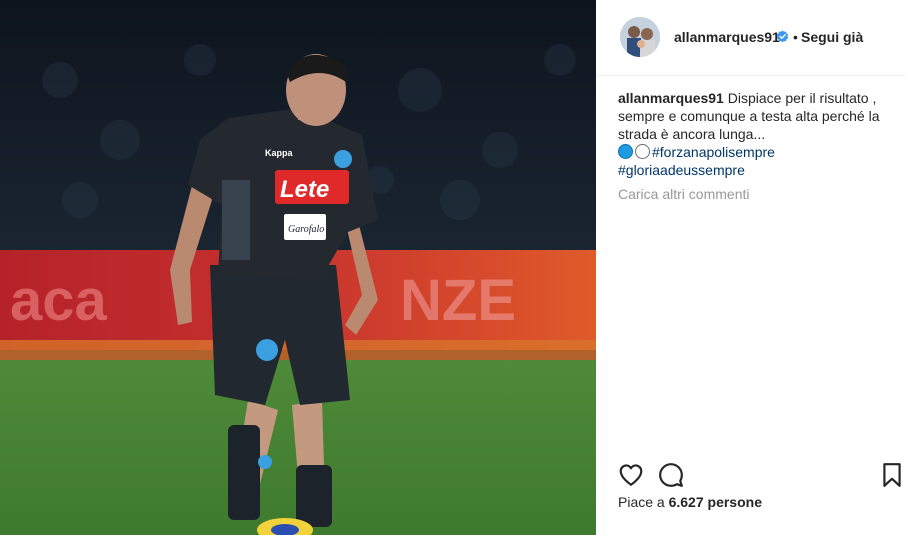  What do you see at coordinates (681, 170) in the screenshot?
I see `hashtag-link: #gloriaadeussempre` at bounding box center [681, 170].